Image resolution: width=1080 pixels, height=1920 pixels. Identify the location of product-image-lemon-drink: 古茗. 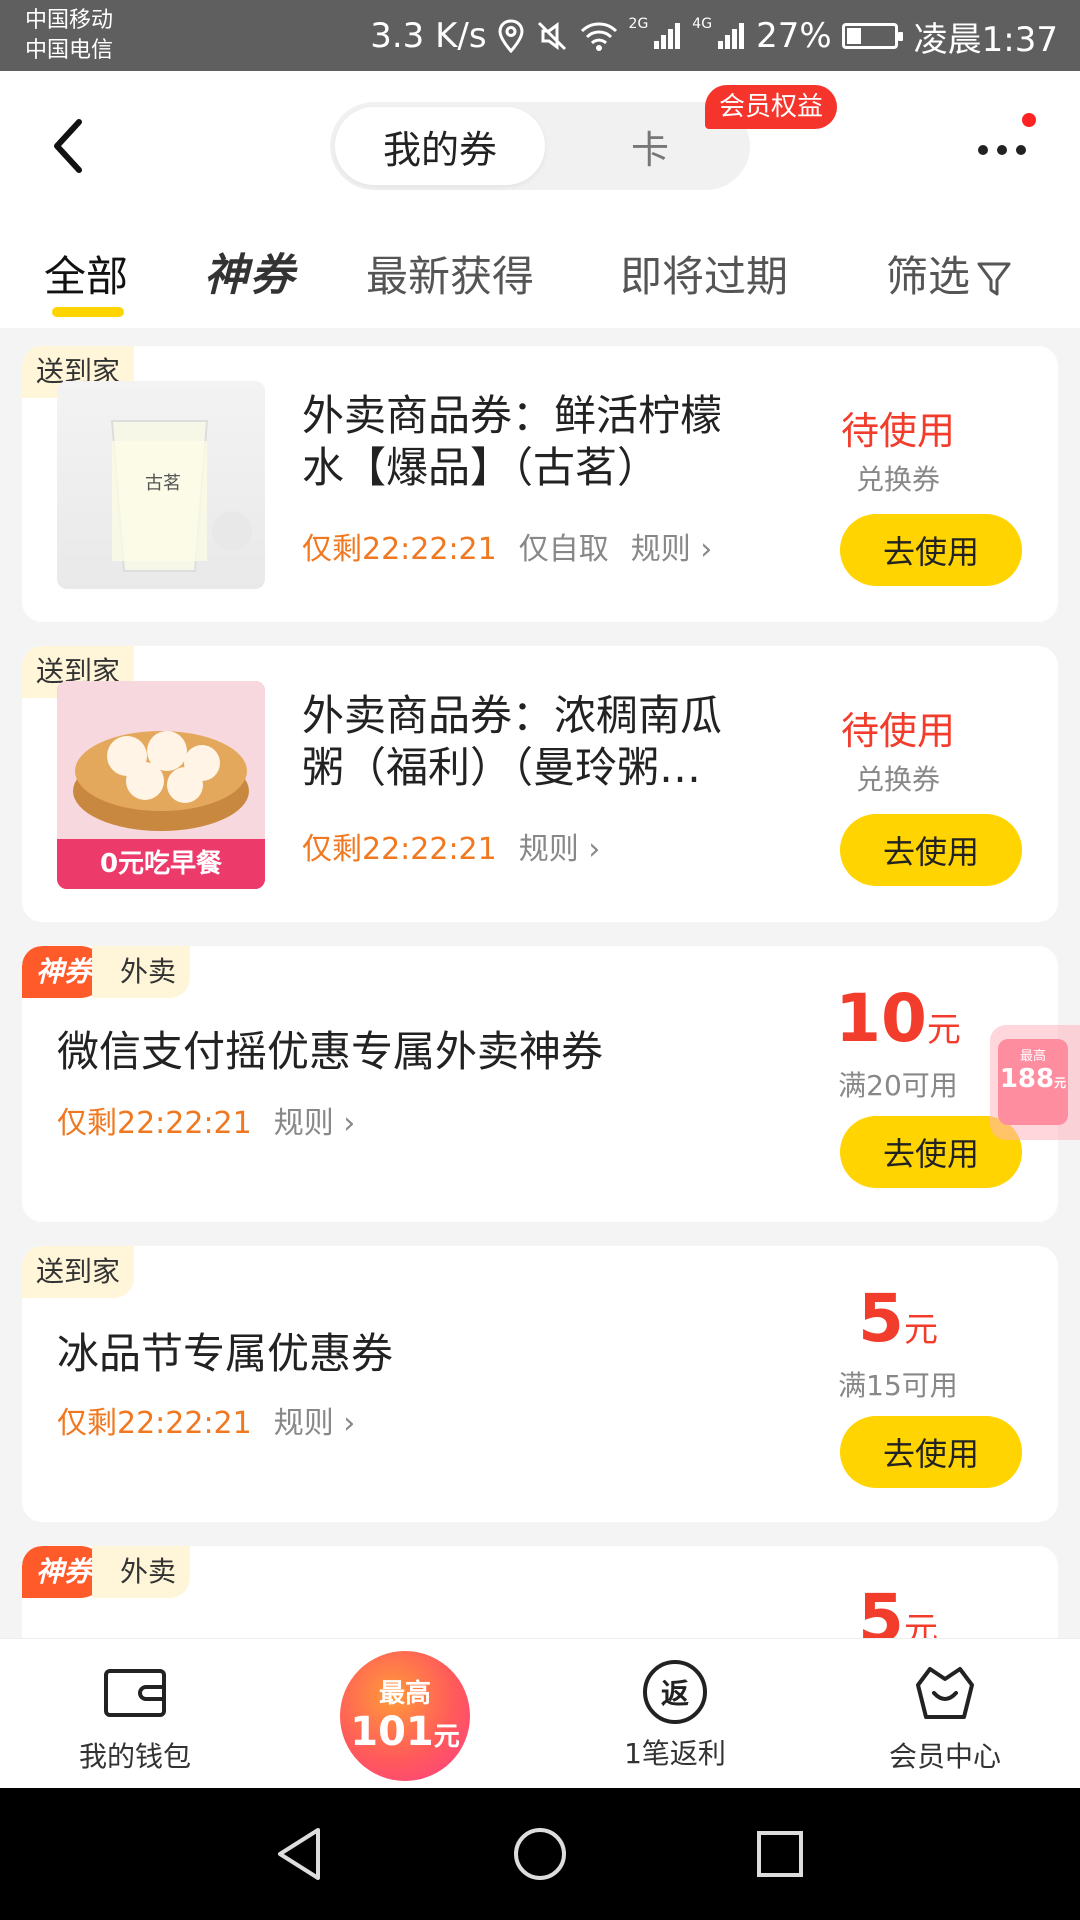
(161, 485).